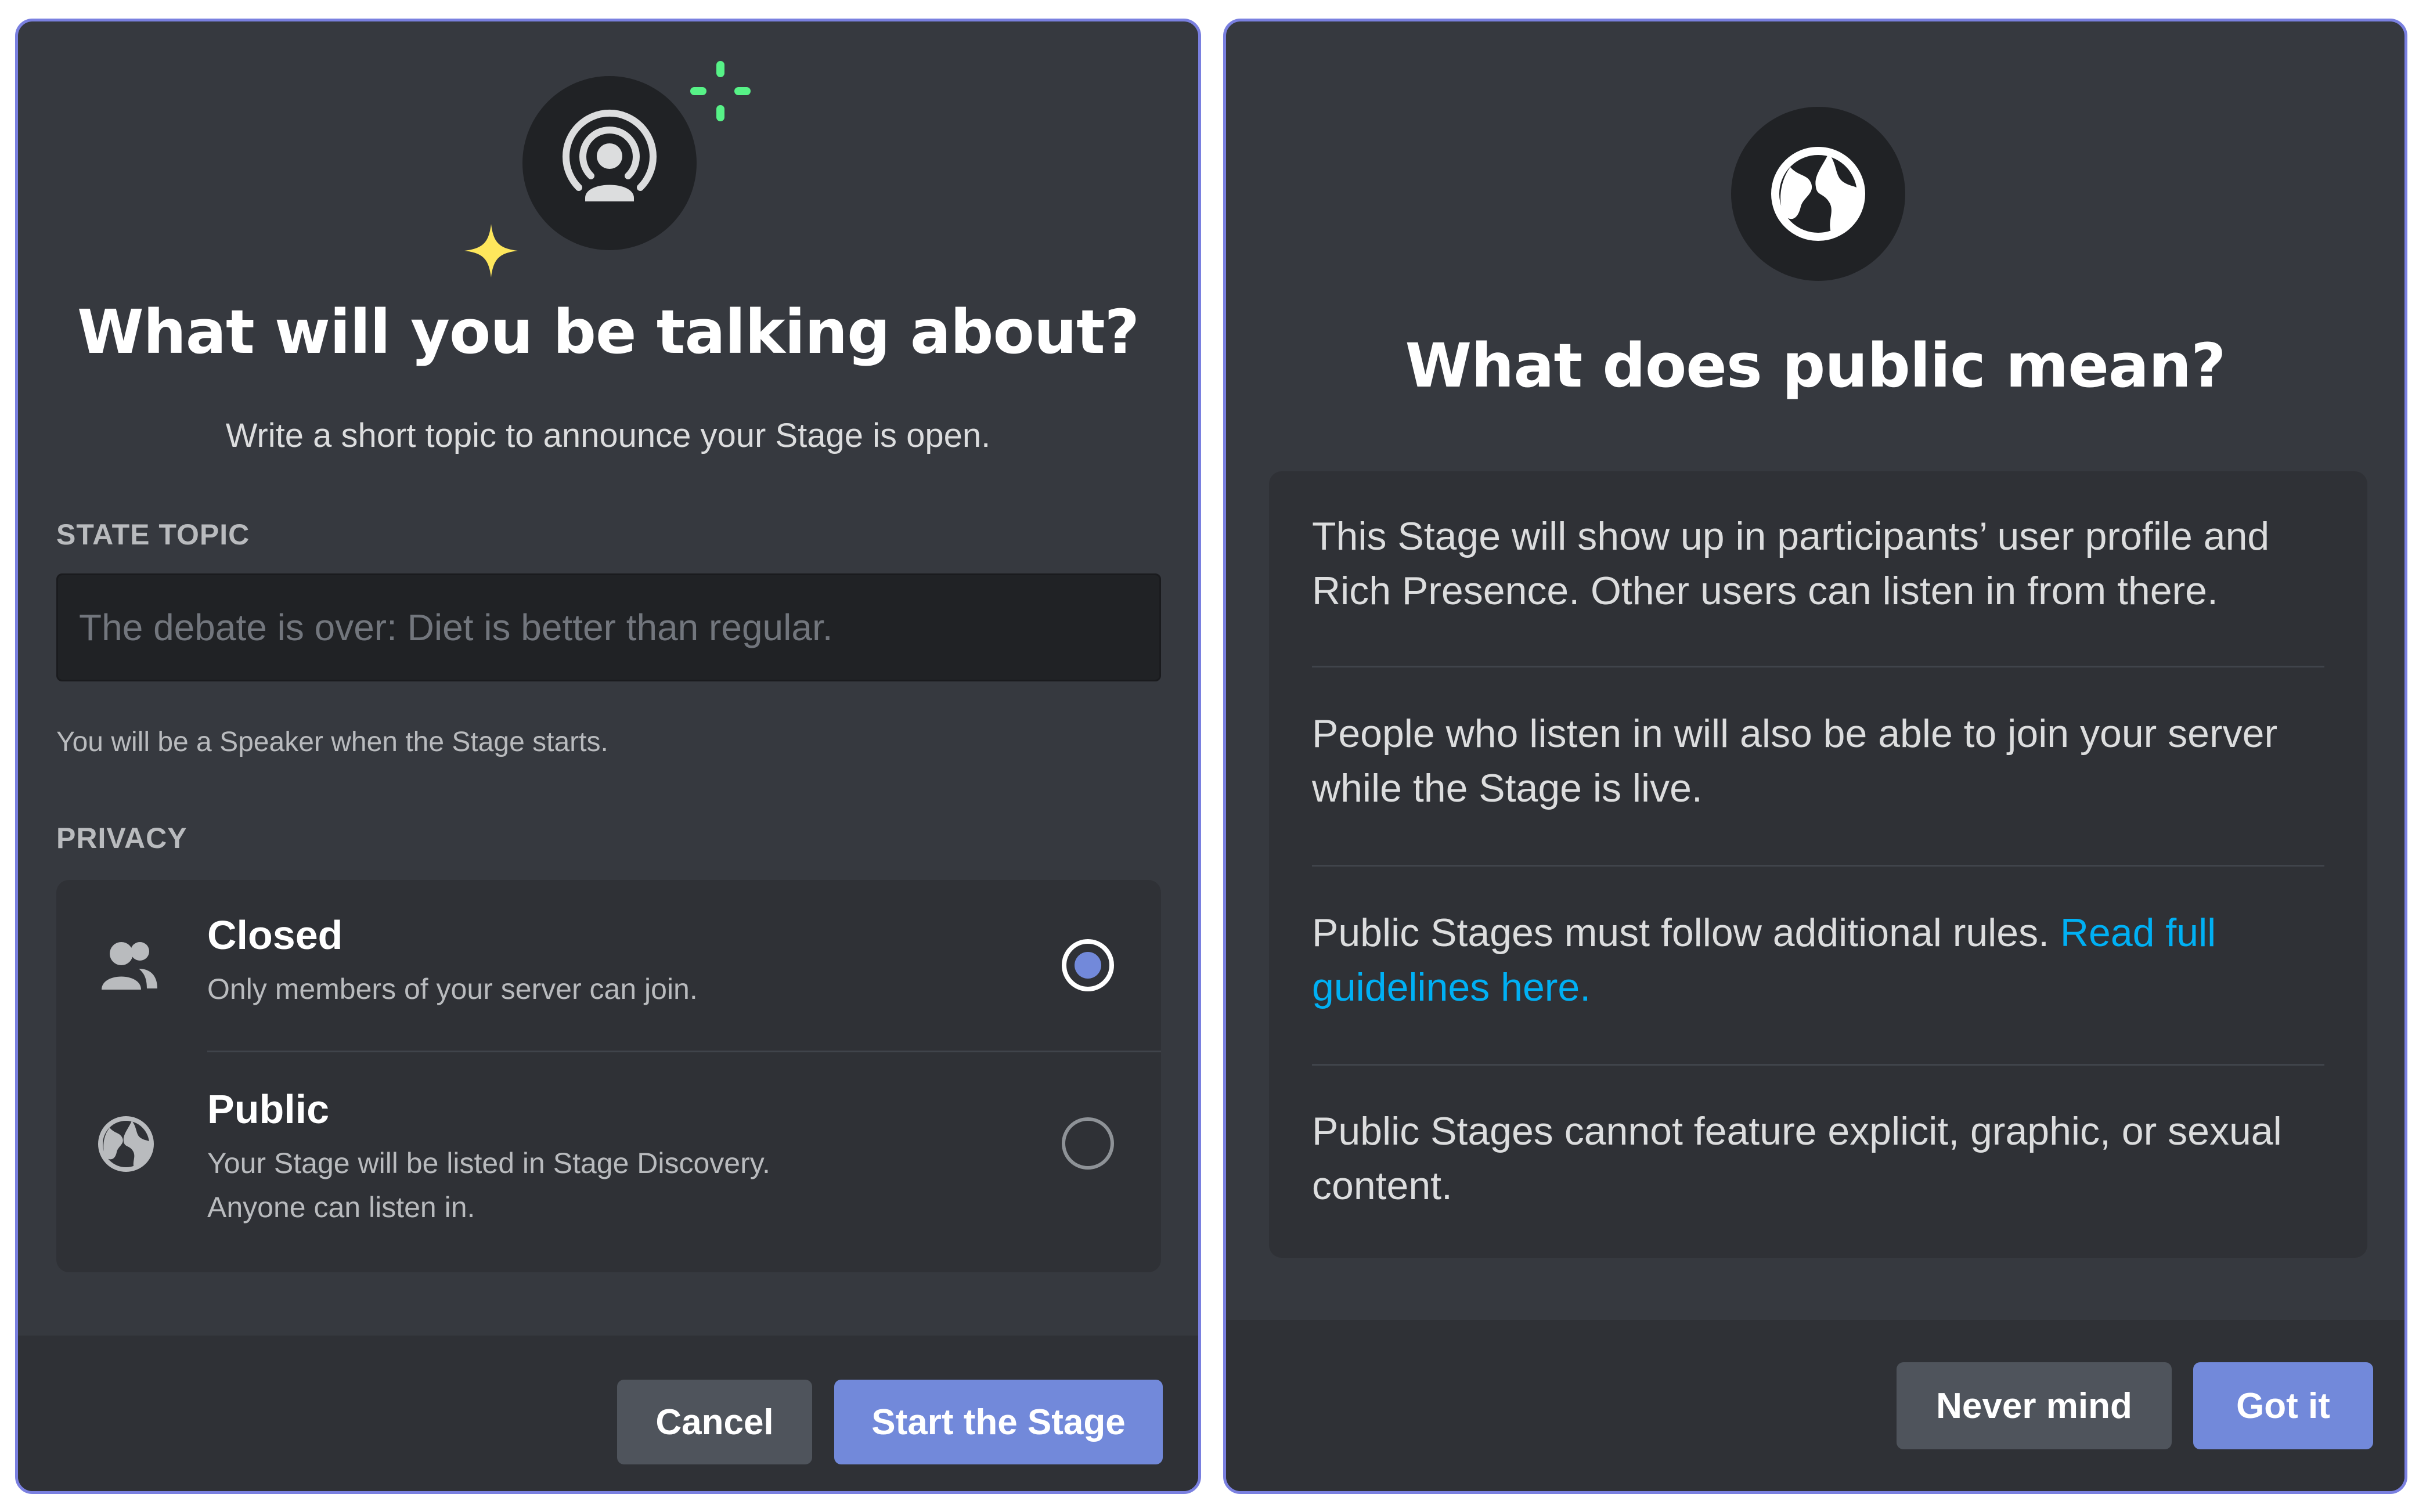 The image size is (2419, 1512). What do you see at coordinates (1815, 365) in the screenshot?
I see `modal-title: What does public mean?` at bounding box center [1815, 365].